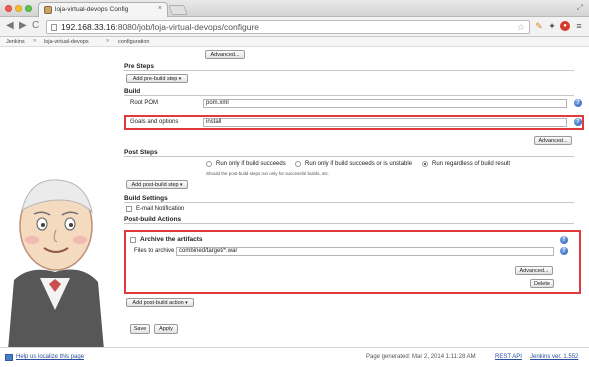  I want to click on page-generated-text: Page generated: Mar 2, 2014 1:11:28 AM, so click(421, 357).